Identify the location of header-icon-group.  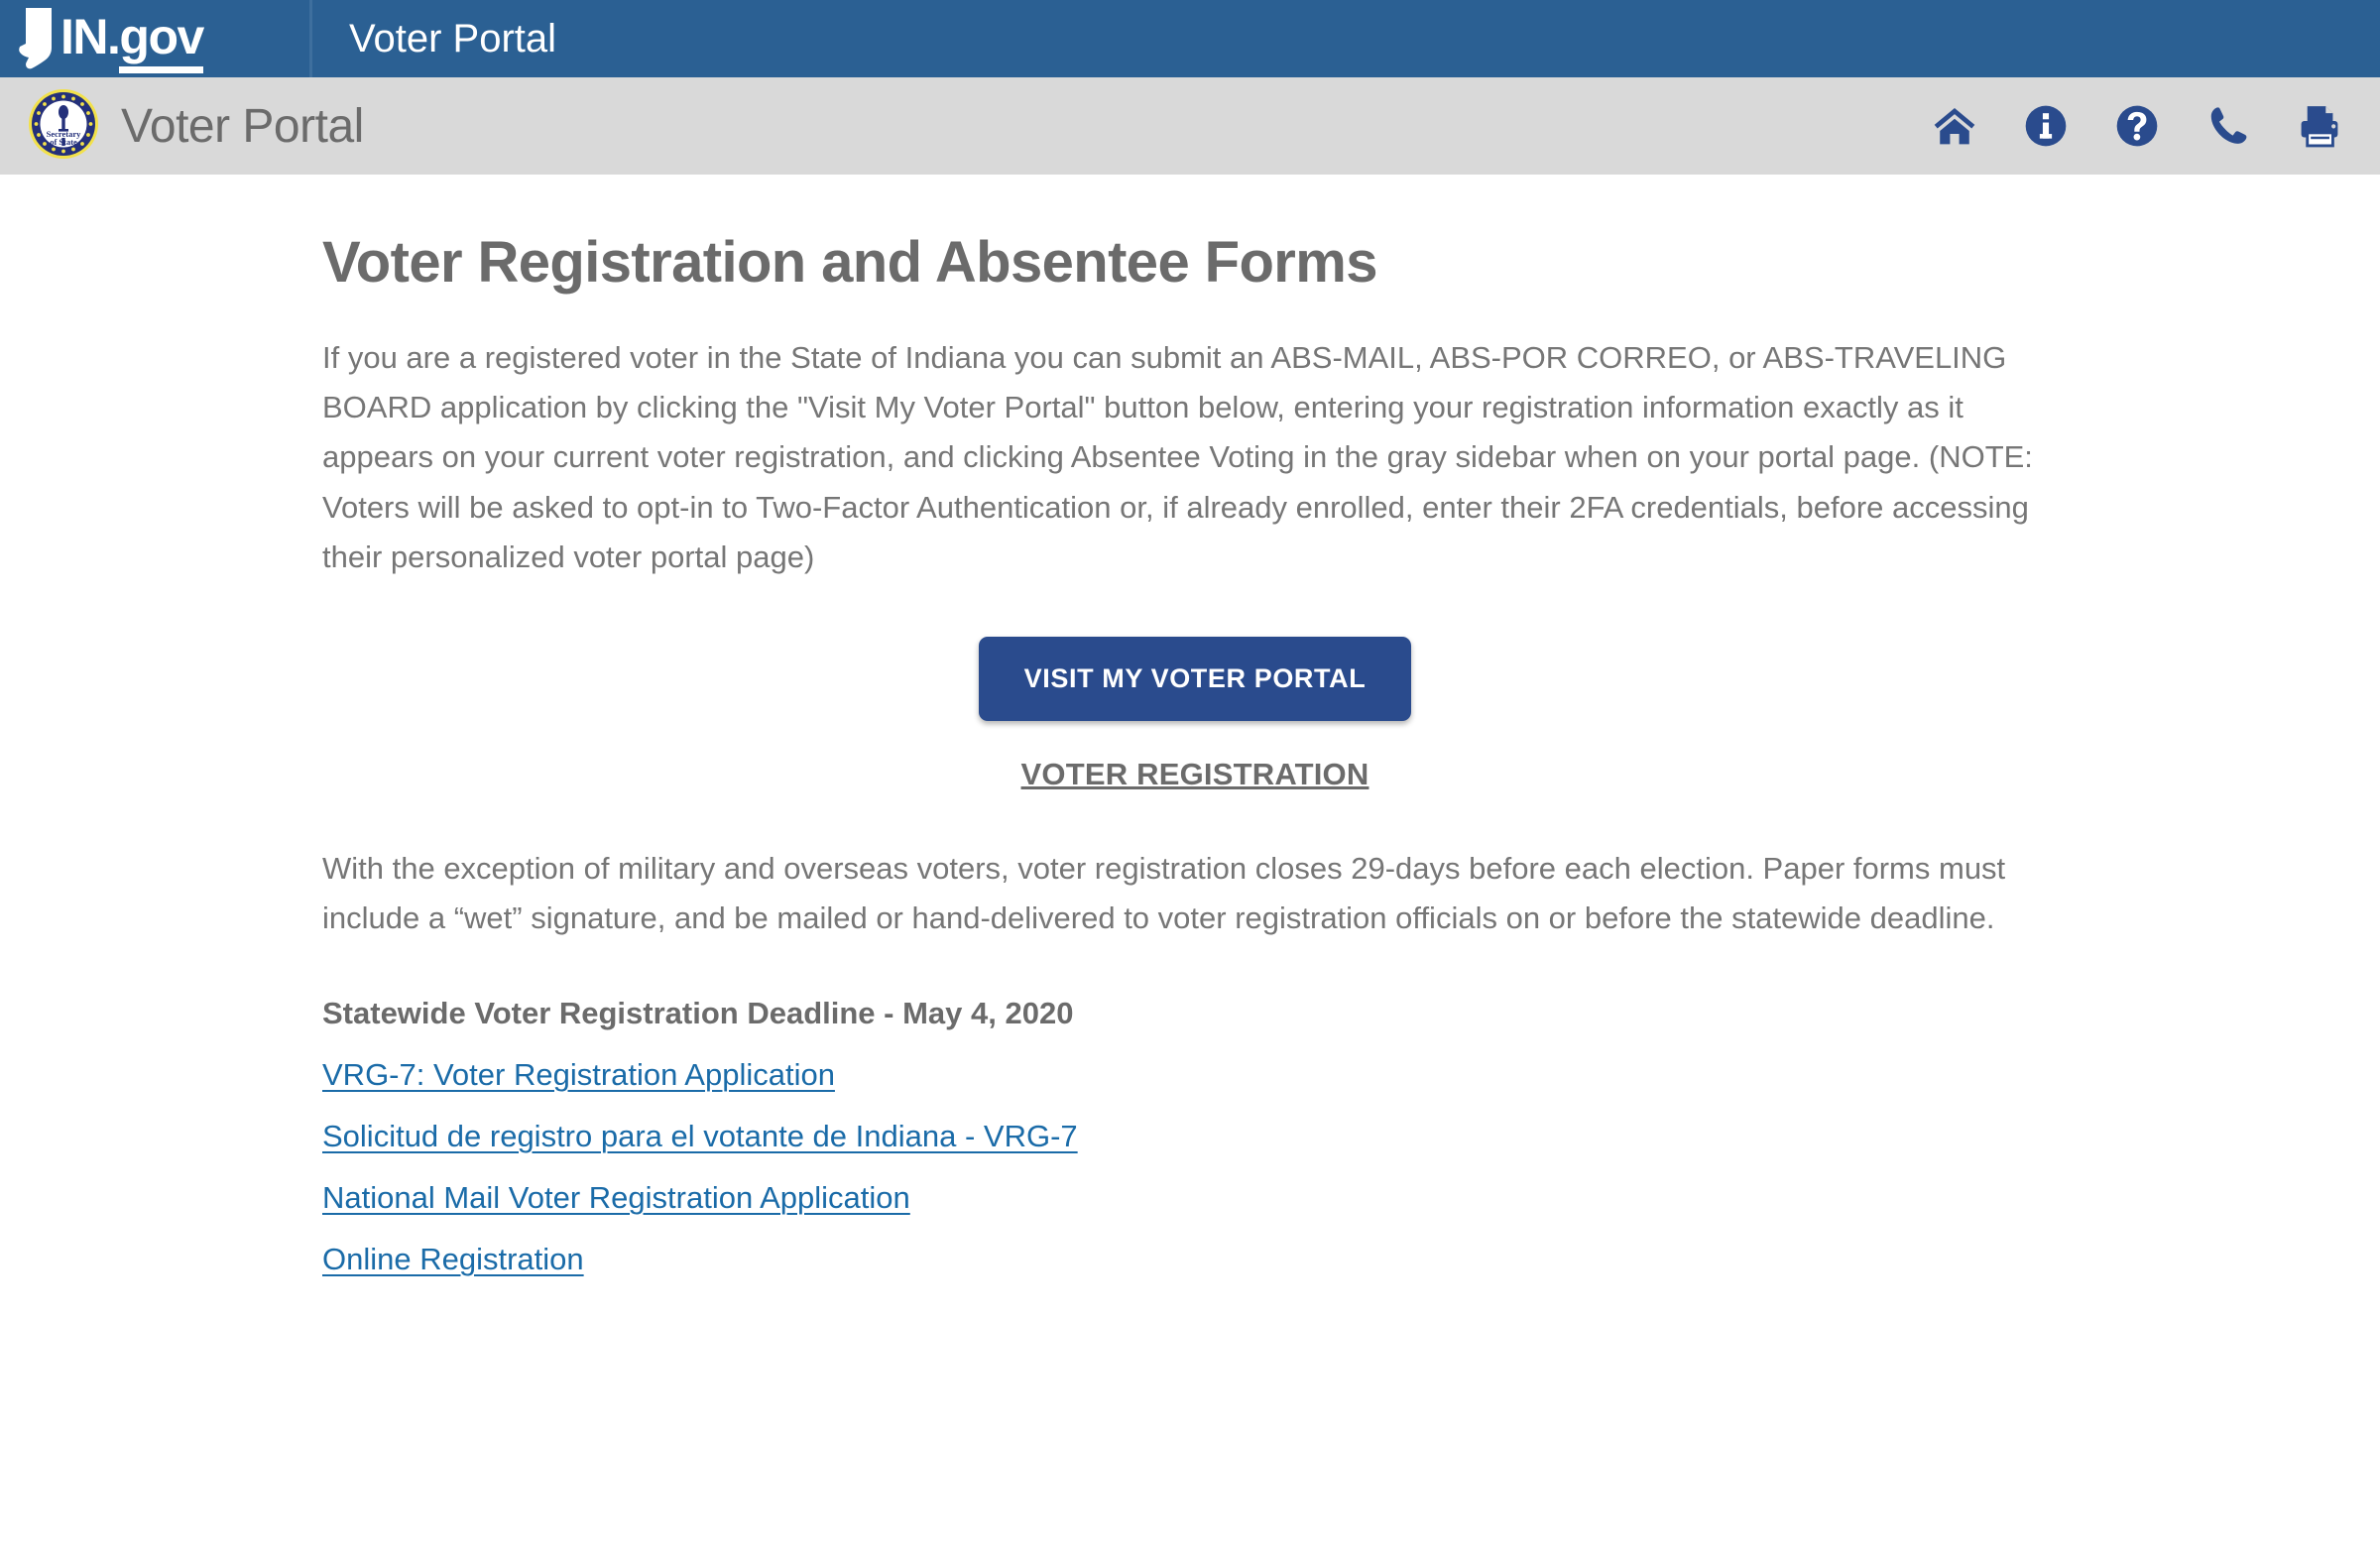
(2137, 126).